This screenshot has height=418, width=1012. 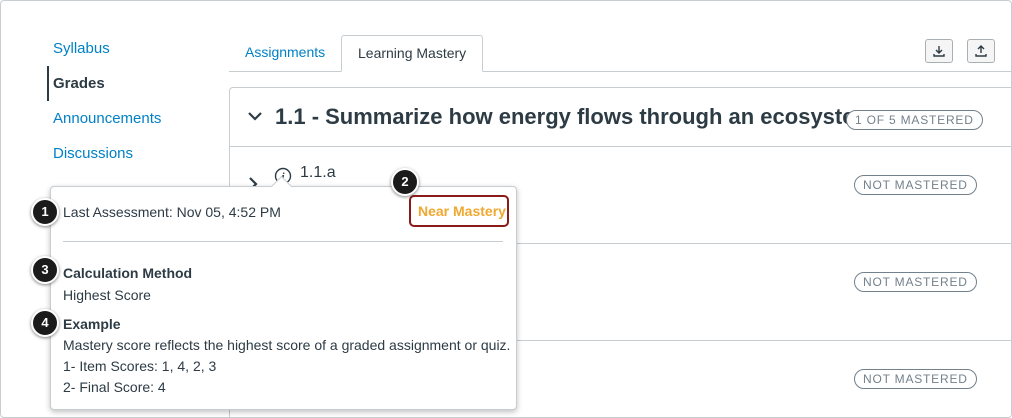 I want to click on popover-divider, so click(x=283, y=241).